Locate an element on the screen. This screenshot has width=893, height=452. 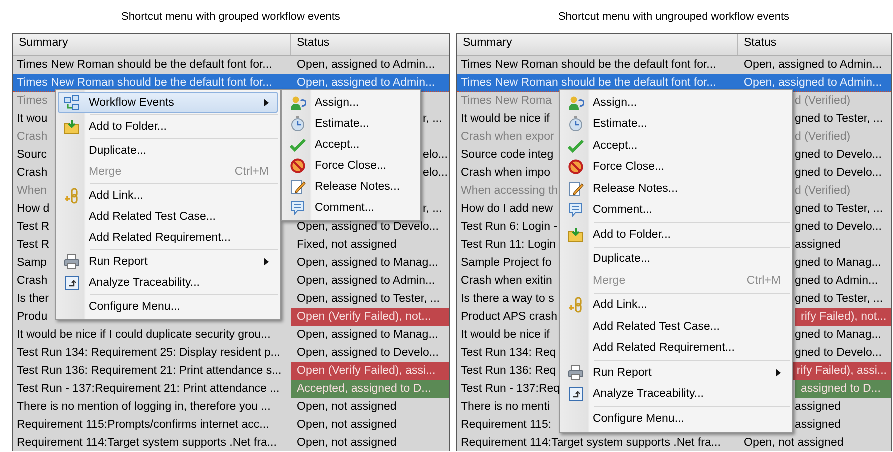
summary-text: Times New Roma is located at coordinates (506, 101).